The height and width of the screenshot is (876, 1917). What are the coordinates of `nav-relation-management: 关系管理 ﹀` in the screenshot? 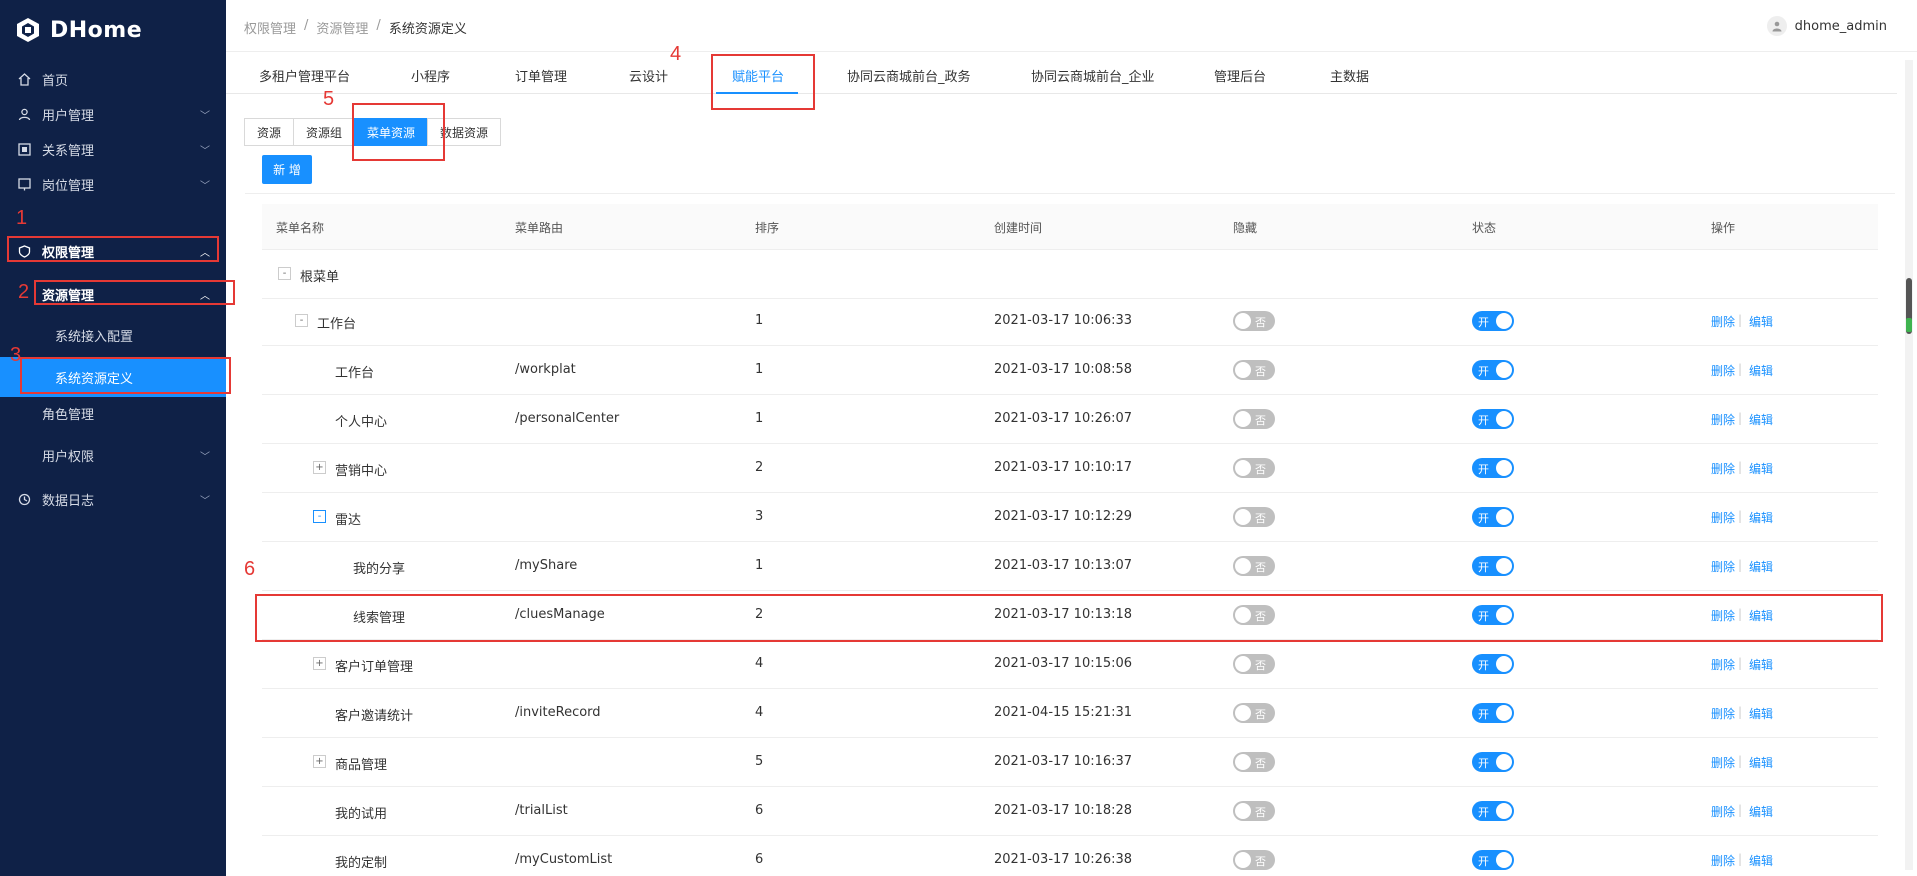 It's located at (113, 149).